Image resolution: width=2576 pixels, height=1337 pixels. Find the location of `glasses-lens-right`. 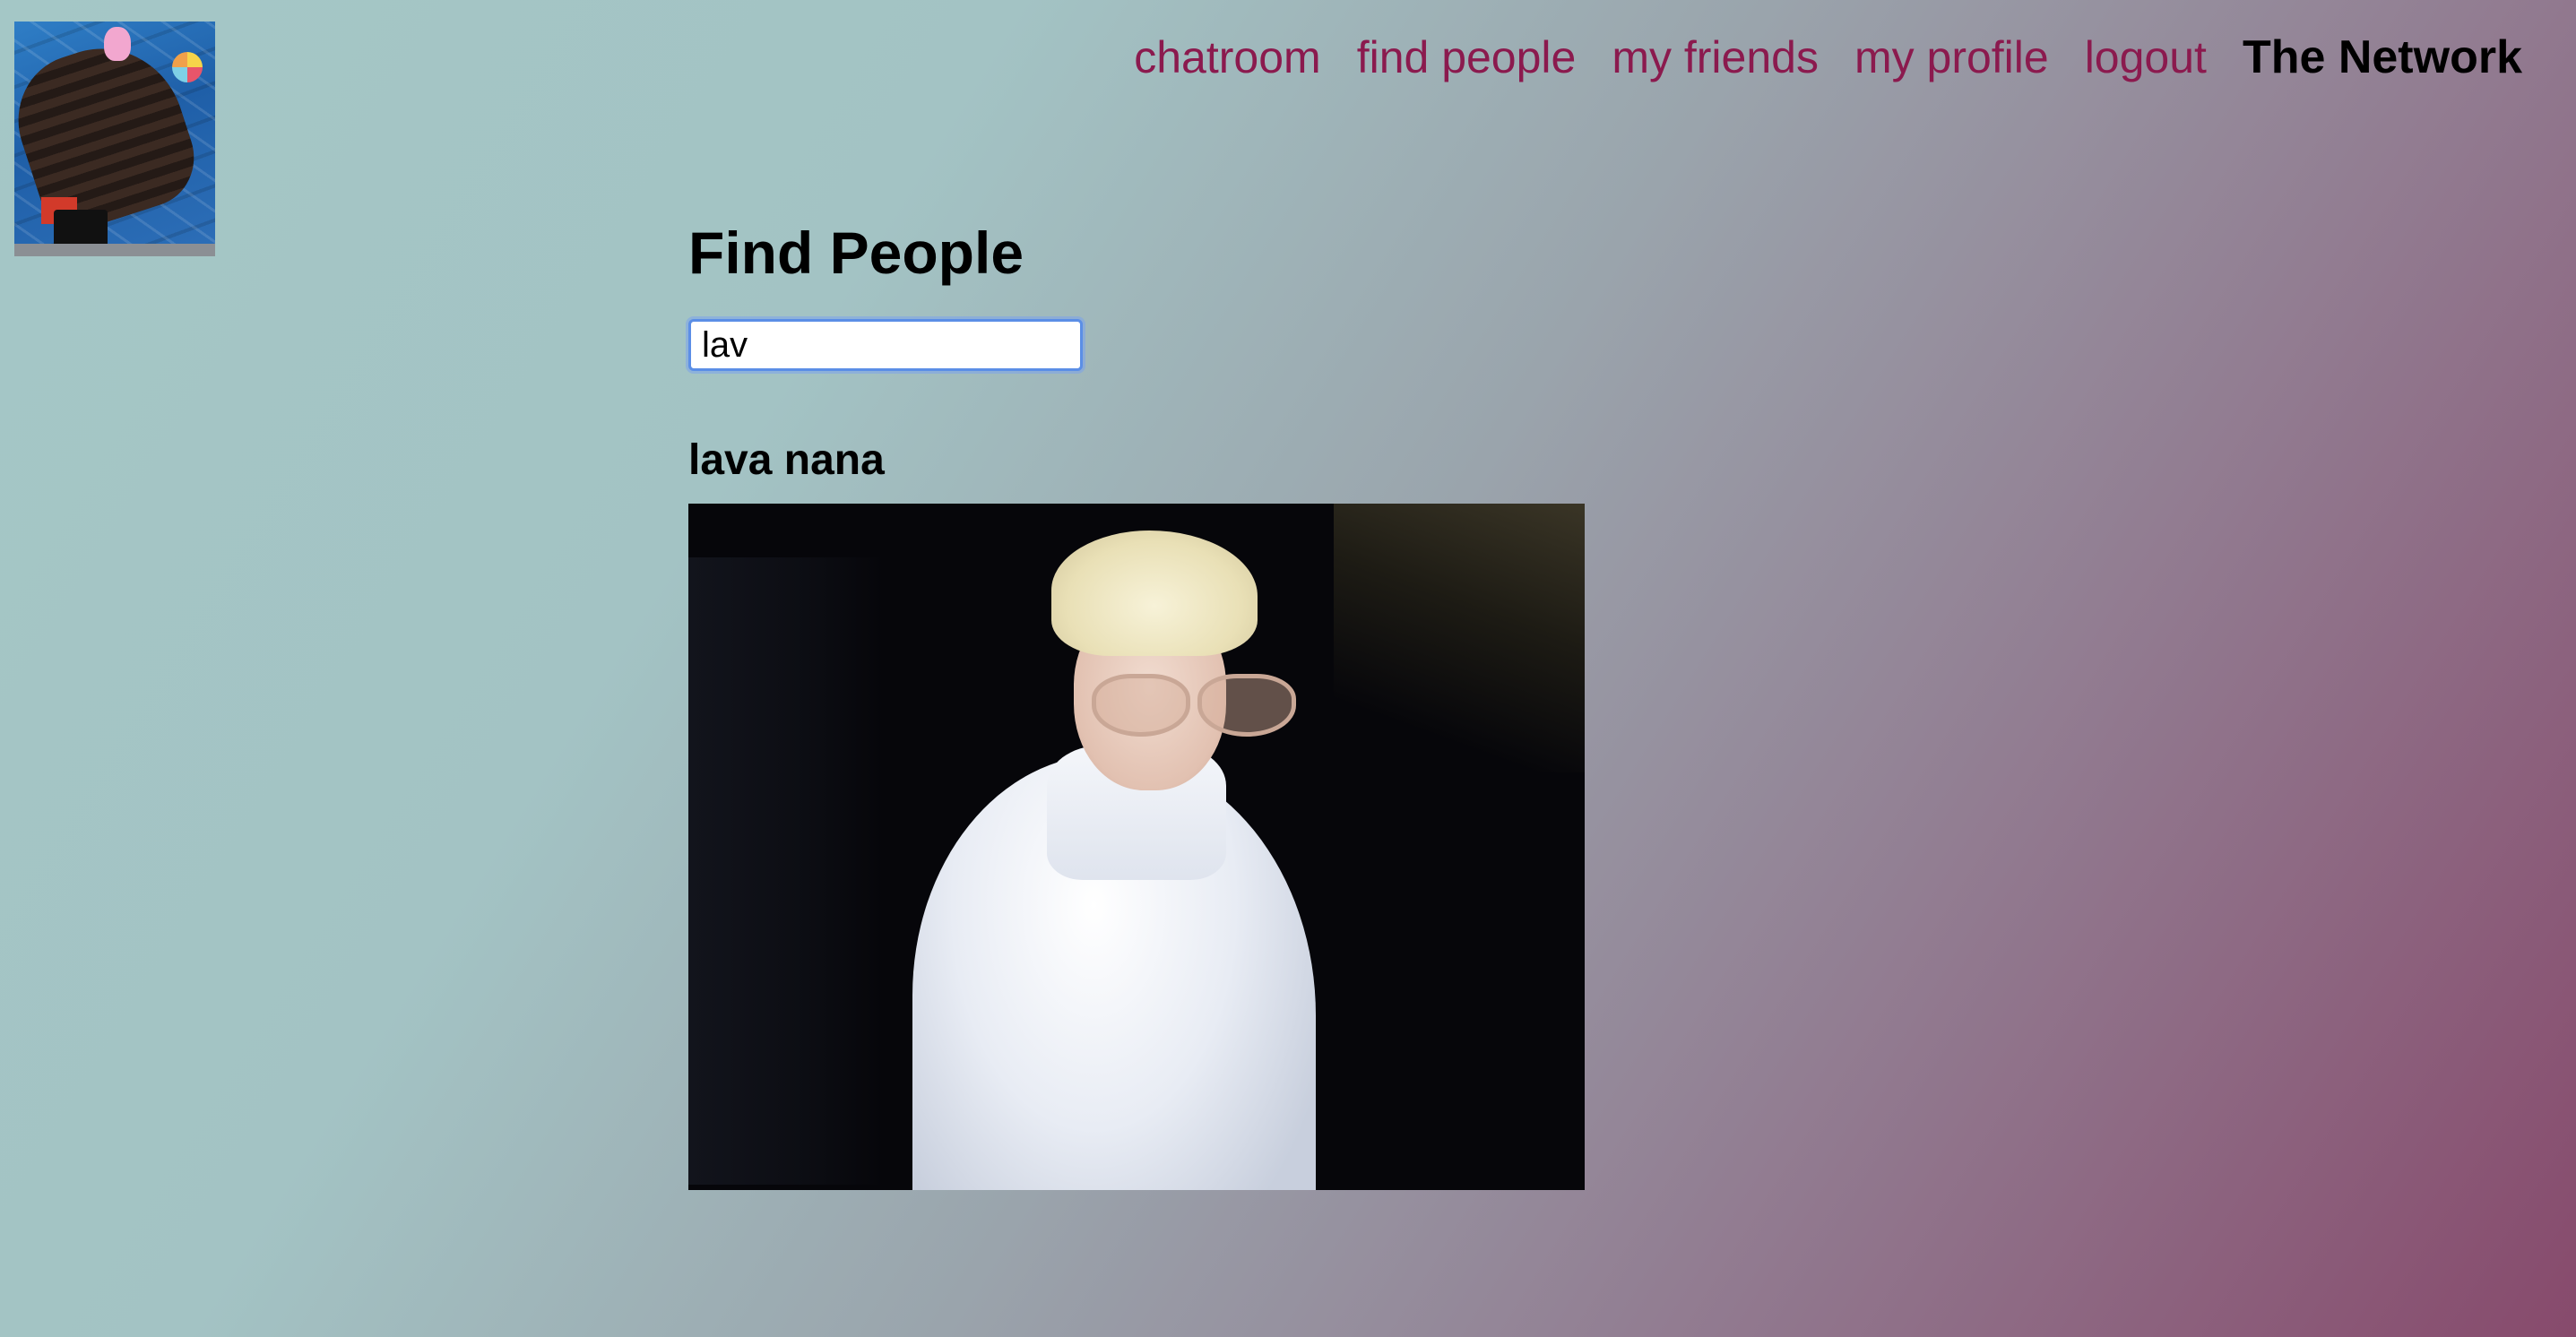

glasses-lens-right is located at coordinates (1246, 706).